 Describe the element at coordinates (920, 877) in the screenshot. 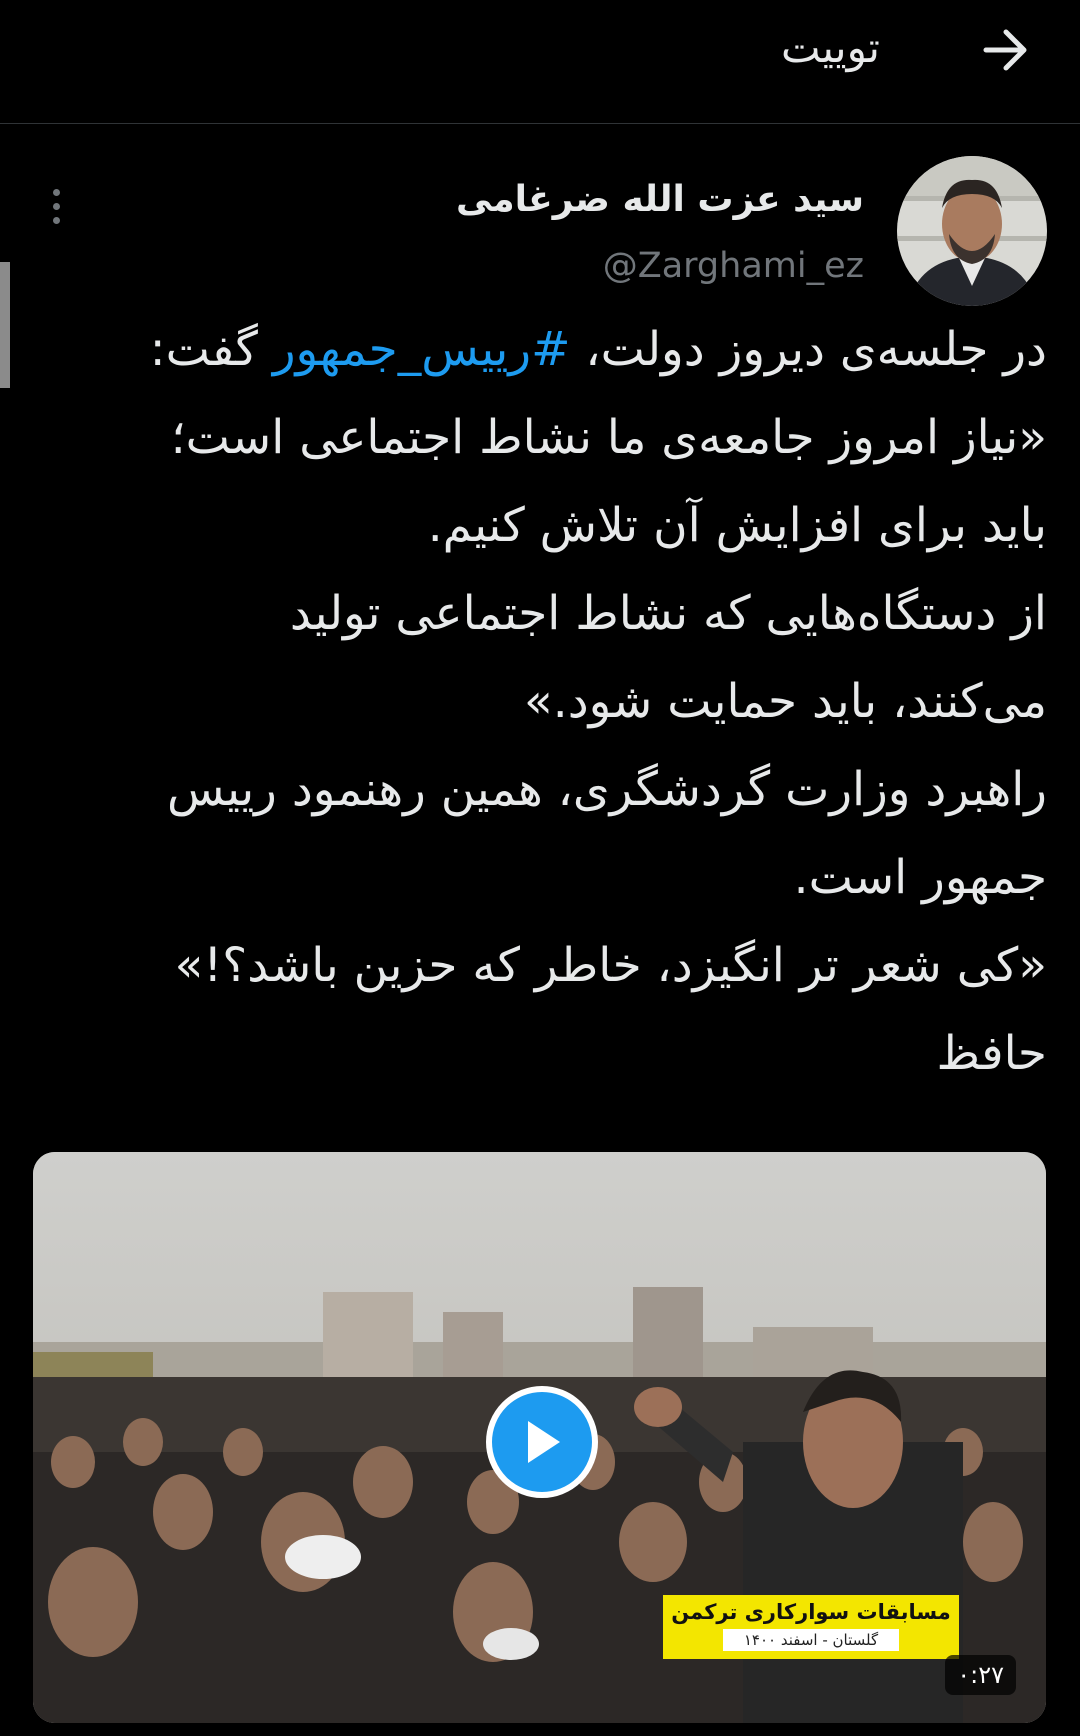

I see `tweet-line: جمهور است.` at that location.